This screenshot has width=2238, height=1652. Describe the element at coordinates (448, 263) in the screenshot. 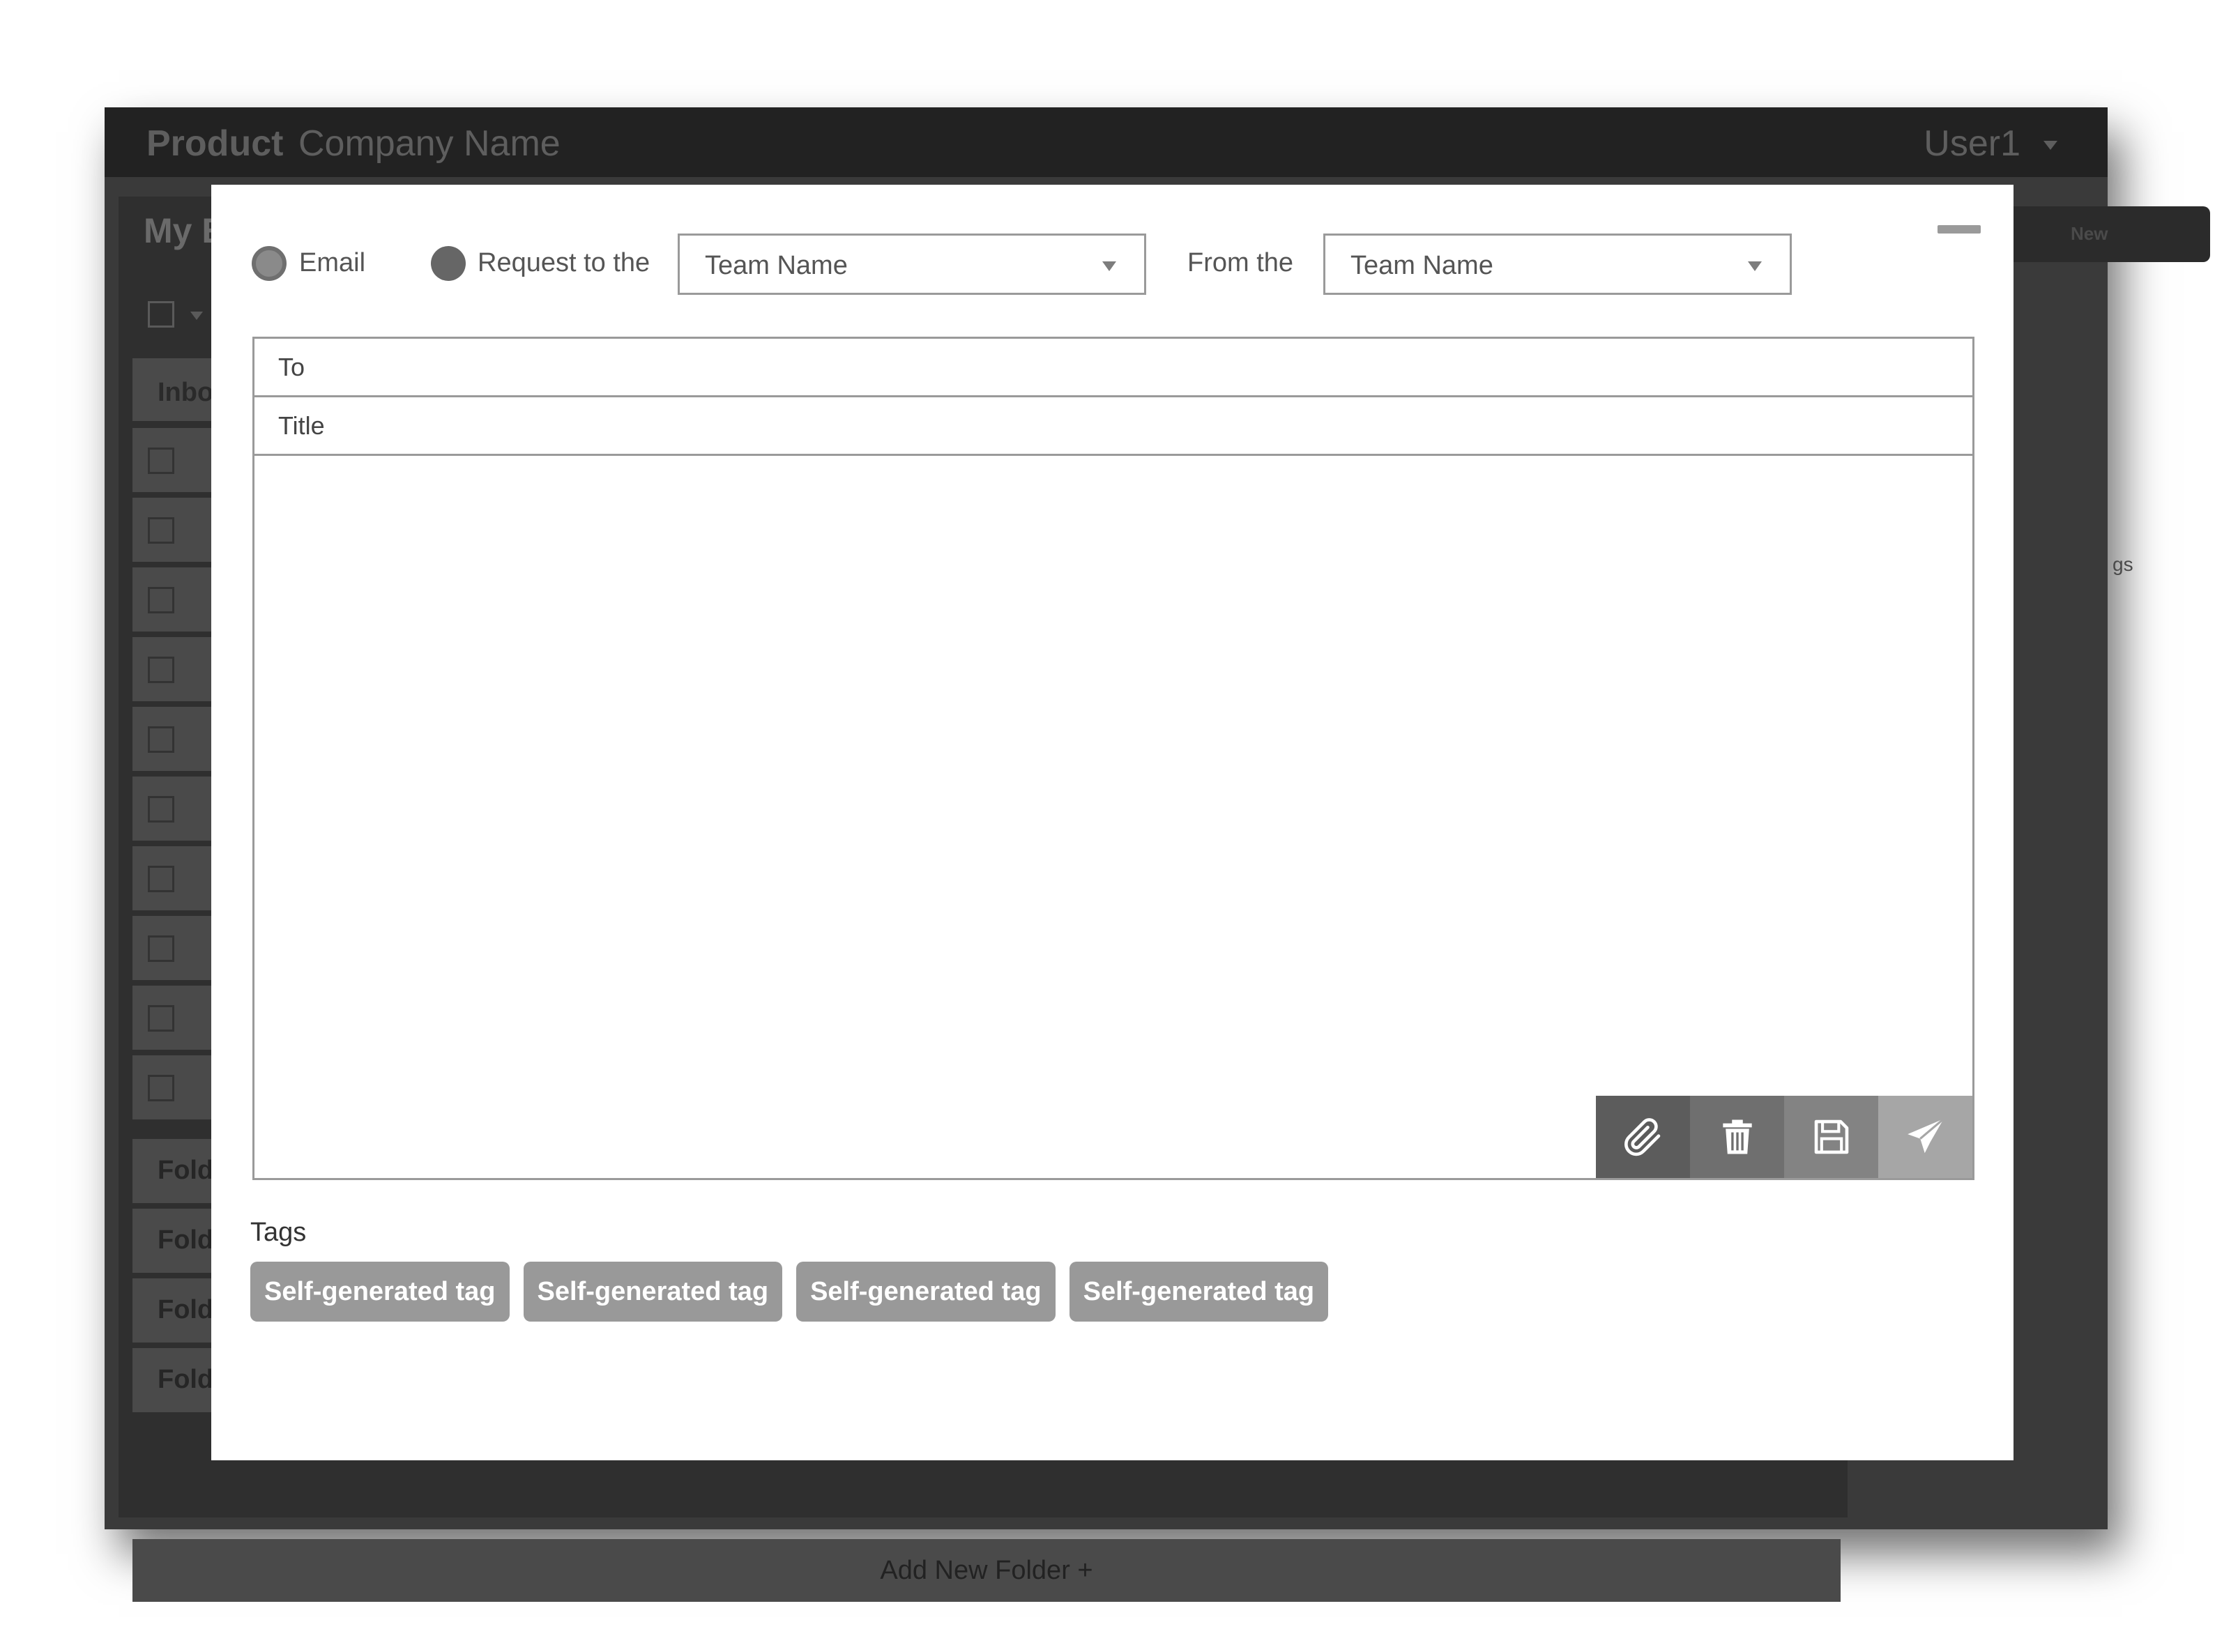

I see `request-radio` at that location.